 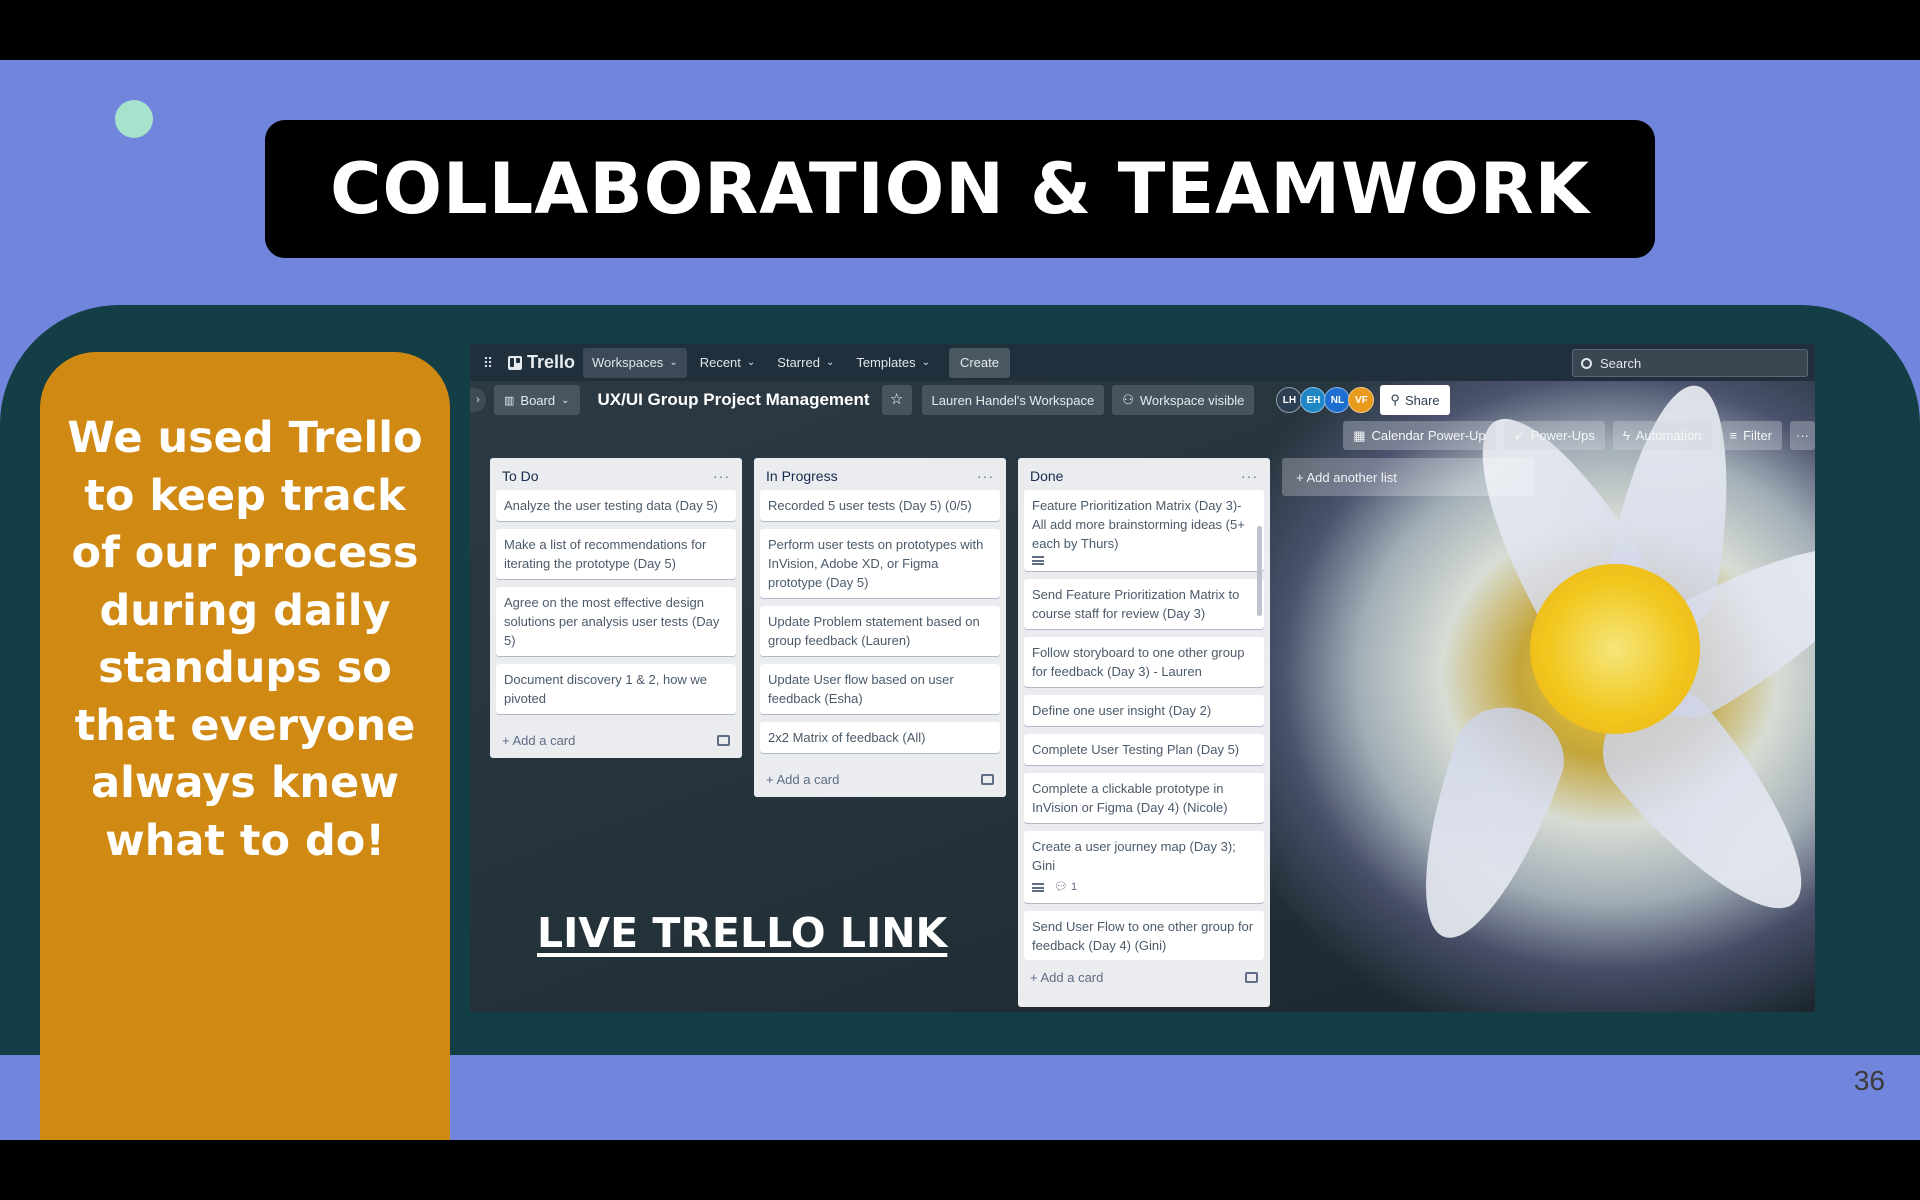 I want to click on more-menu-button: ···, so click(x=1802, y=435).